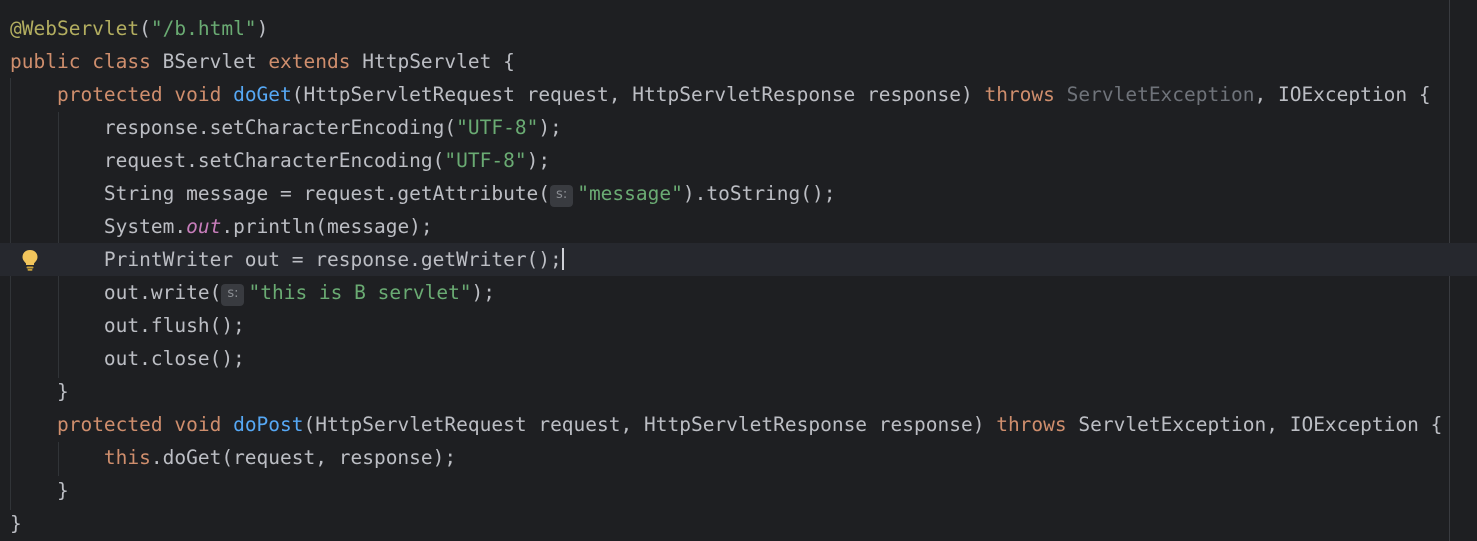  I want to click on code-token: (, so click(145, 28).